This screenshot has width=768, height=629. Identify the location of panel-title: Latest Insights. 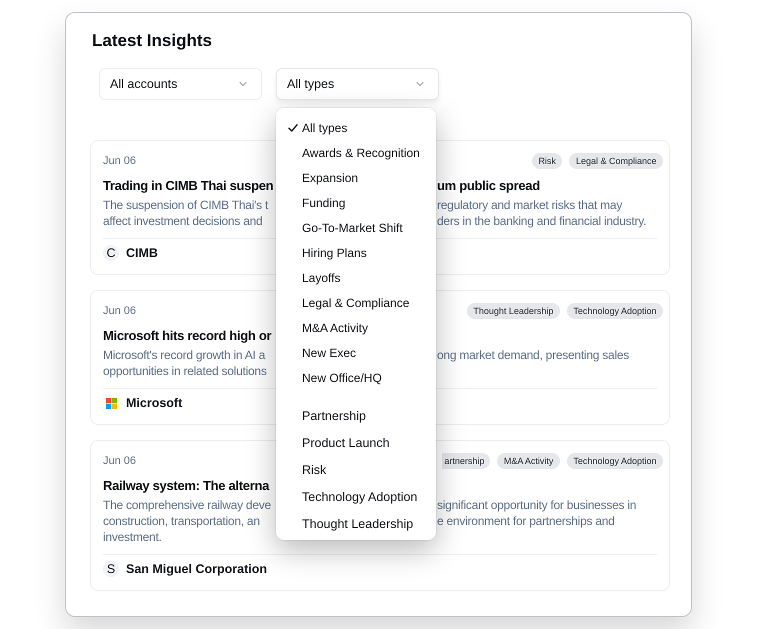
(152, 41).